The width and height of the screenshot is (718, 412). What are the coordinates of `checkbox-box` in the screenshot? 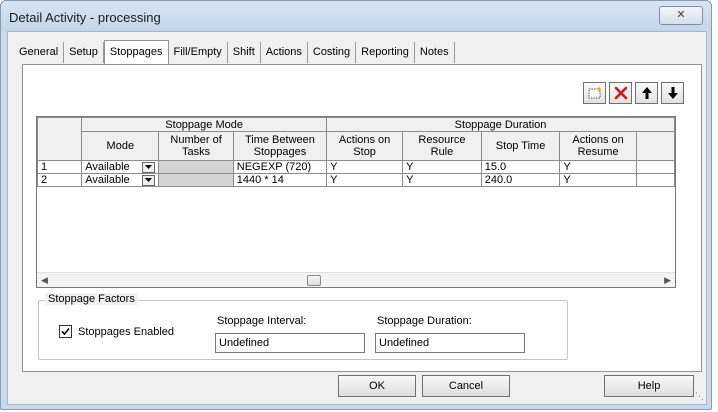 It's located at (65, 331).